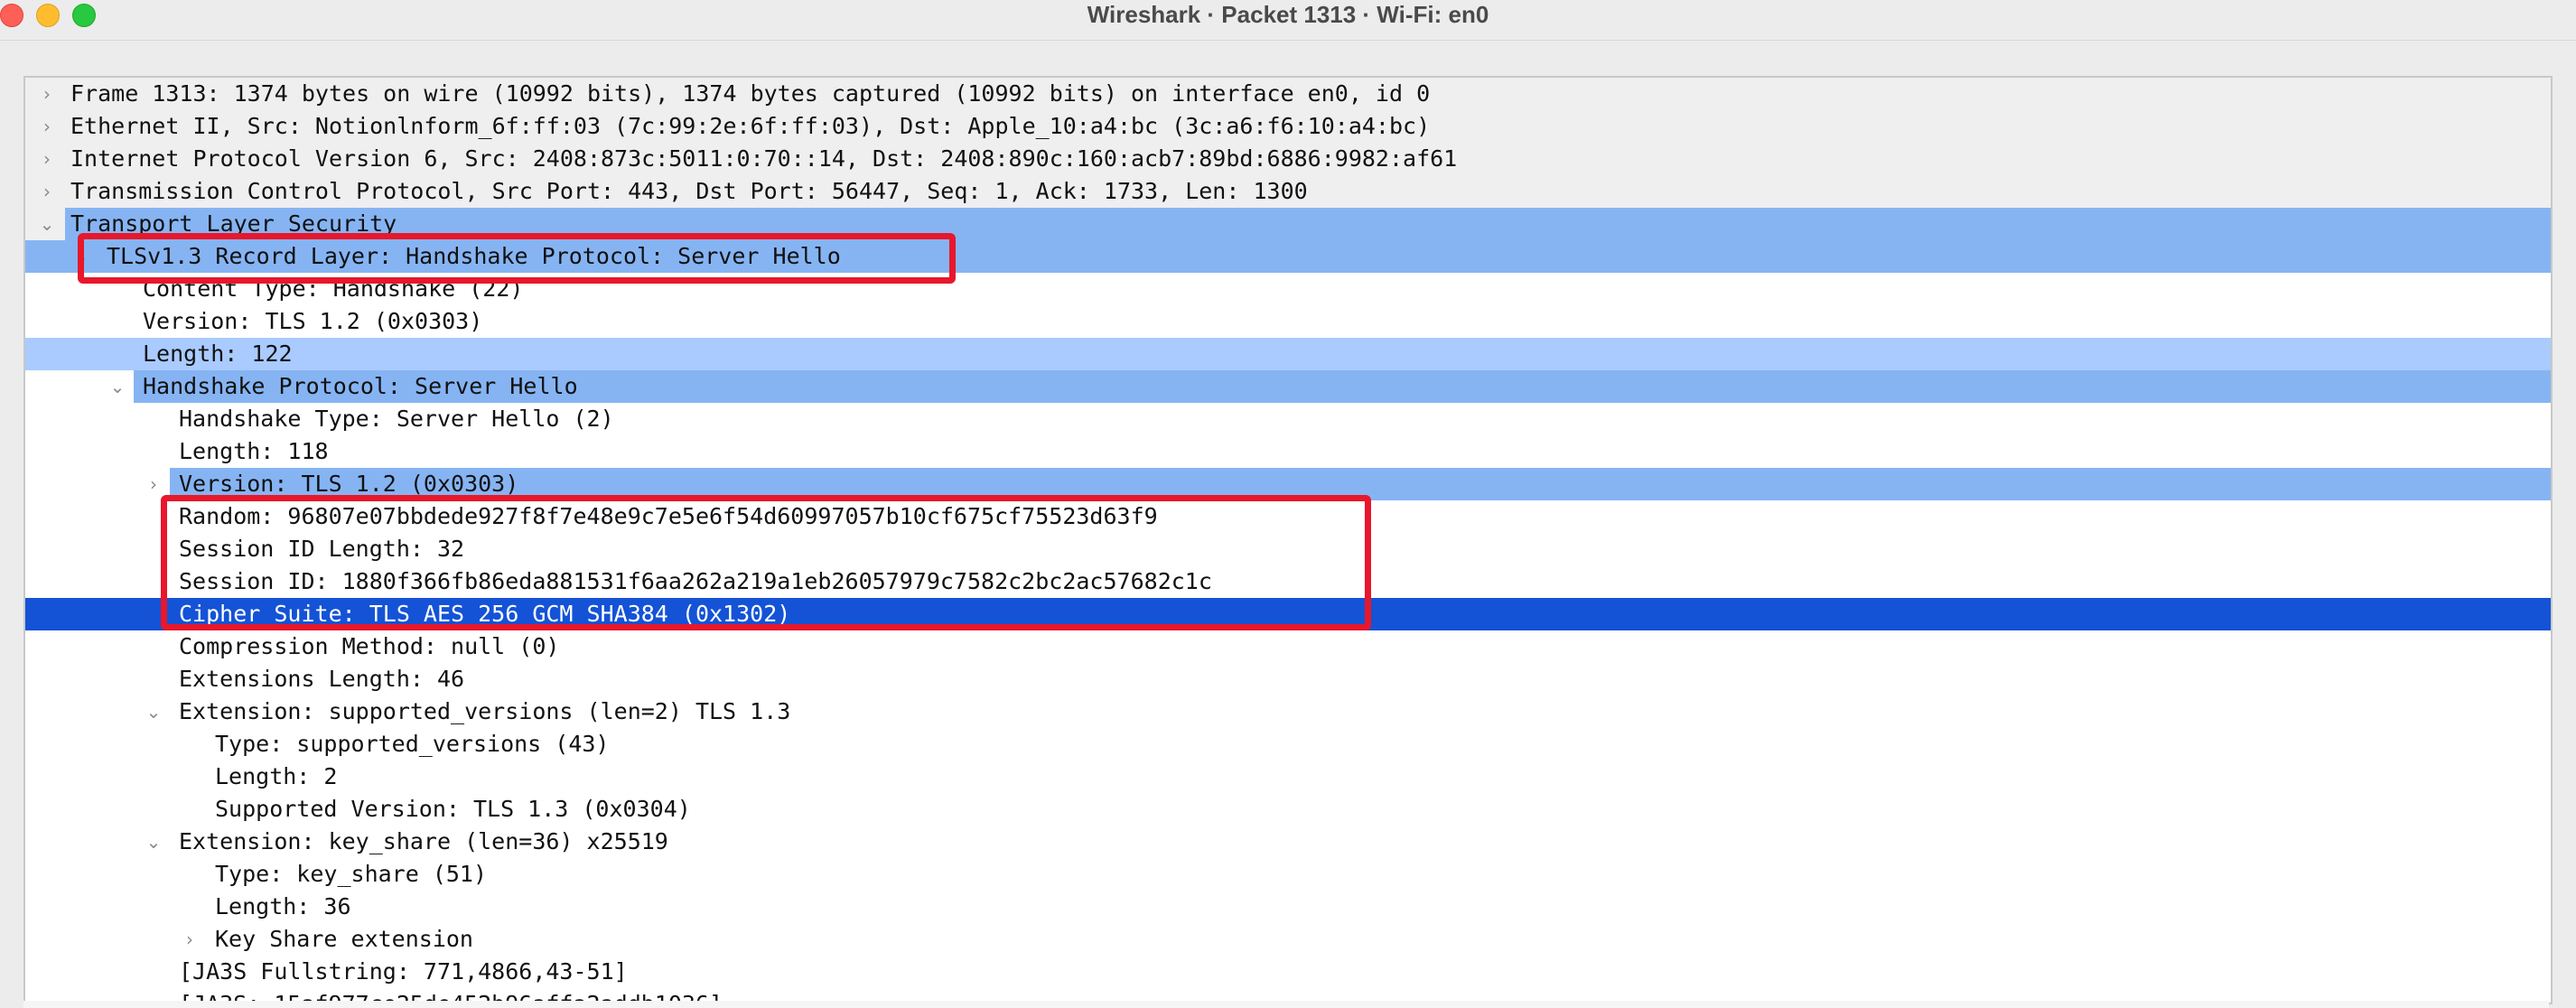  I want to click on title-bar: Wireshark · Packet 1313 · Wi-Fi: en0, so click(1288, 20).